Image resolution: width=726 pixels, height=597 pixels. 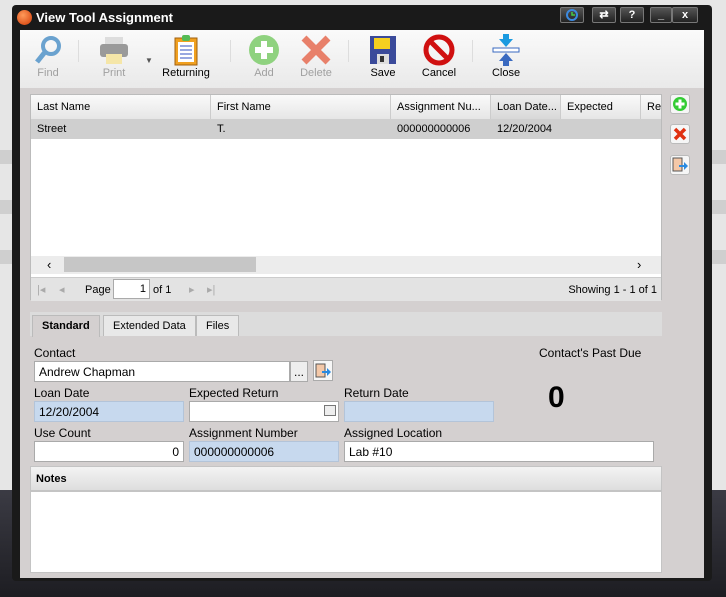 What do you see at coordinates (661, 15) in the screenshot?
I see `minimize-button: _` at bounding box center [661, 15].